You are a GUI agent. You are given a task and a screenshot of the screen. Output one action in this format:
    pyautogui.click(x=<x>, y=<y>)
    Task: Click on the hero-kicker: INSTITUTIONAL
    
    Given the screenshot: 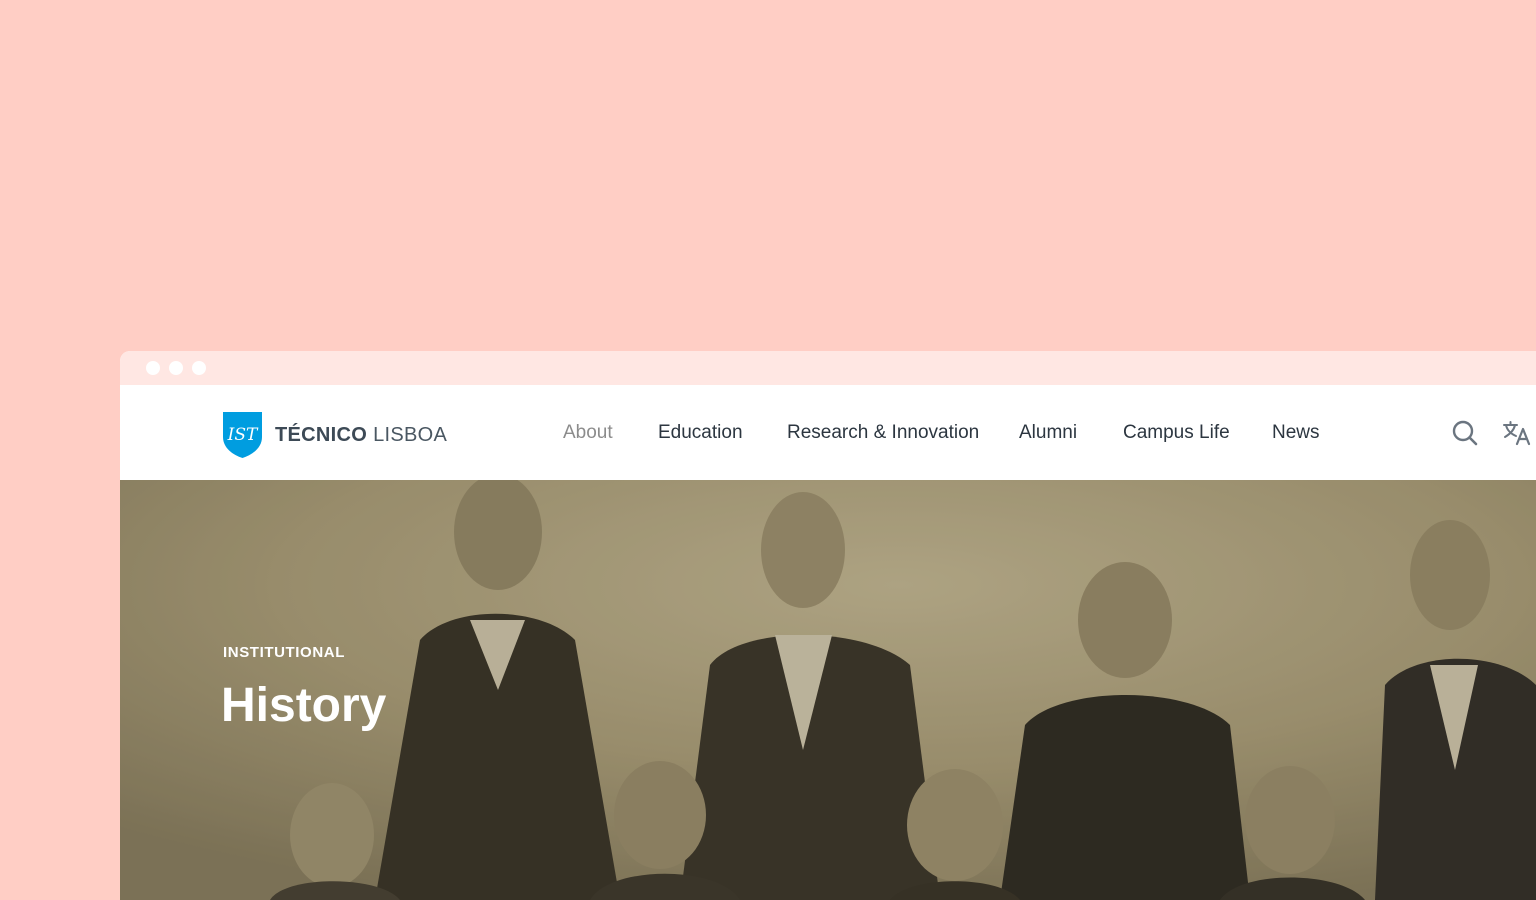 What is the action you would take?
    pyautogui.click(x=284, y=652)
    